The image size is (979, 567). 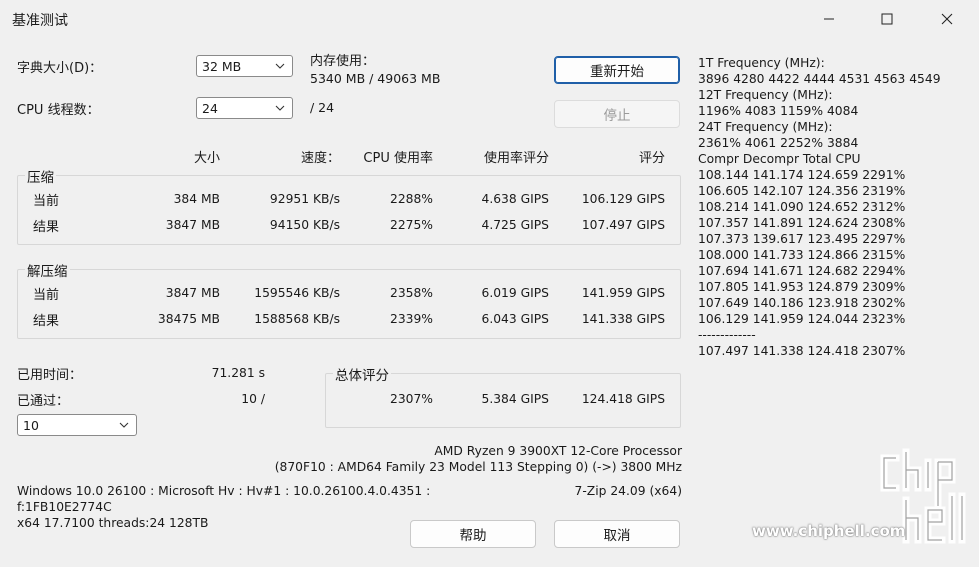 What do you see at coordinates (623, 319) in the screenshot?
I see `decompress-result-rating: 141.338 GIPS` at bounding box center [623, 319].